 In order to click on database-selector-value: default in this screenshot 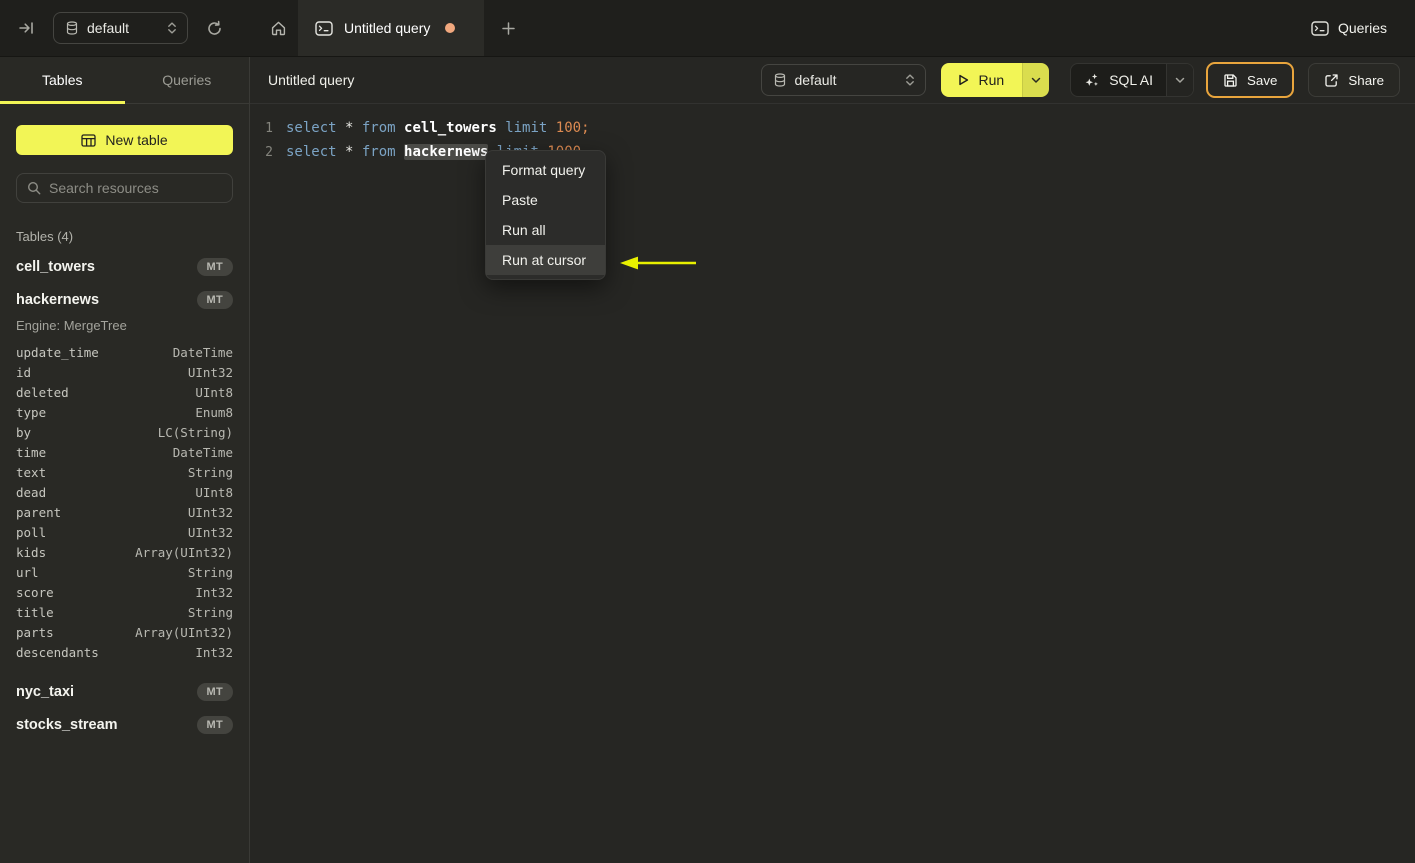, I will do `click(108, 28)`.